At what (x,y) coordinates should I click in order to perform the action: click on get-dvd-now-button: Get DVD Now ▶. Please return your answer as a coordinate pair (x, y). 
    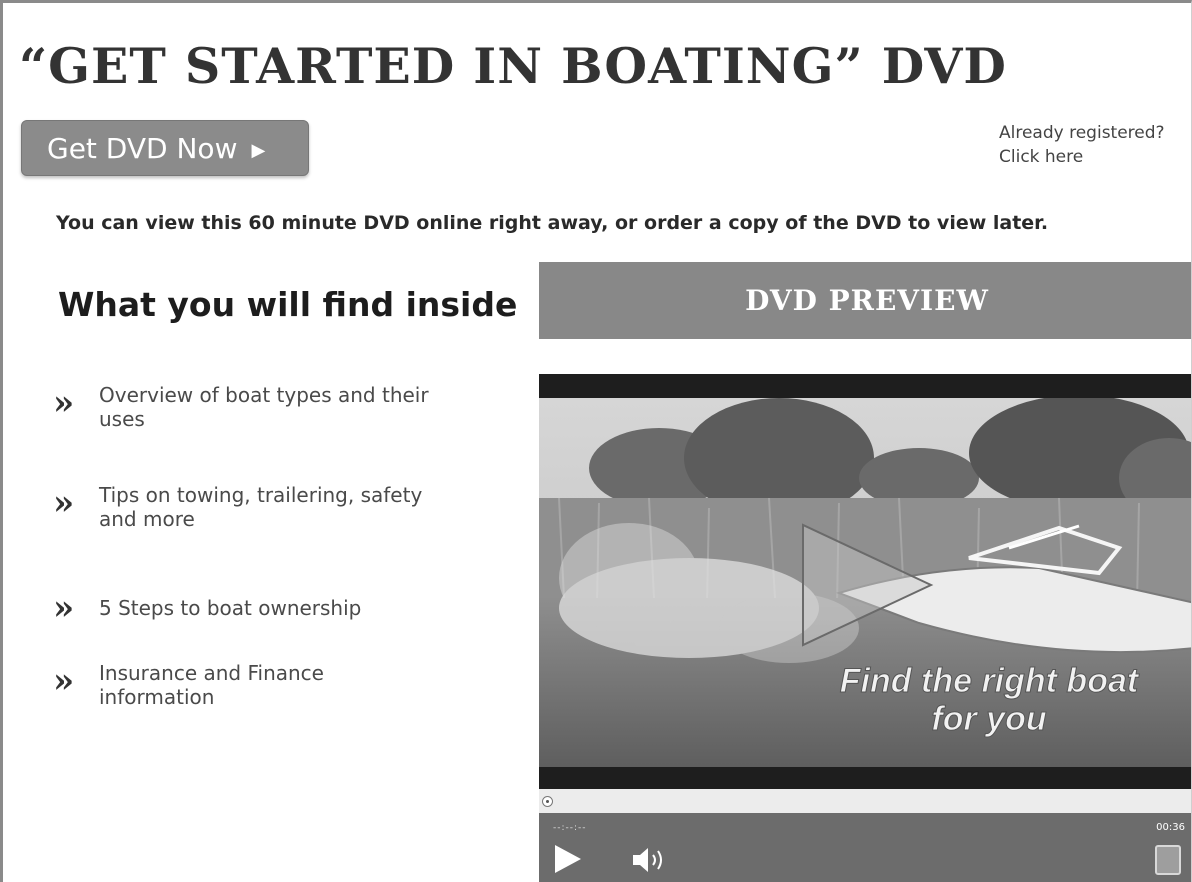
    Looking at the image, I should click on (165, 148).